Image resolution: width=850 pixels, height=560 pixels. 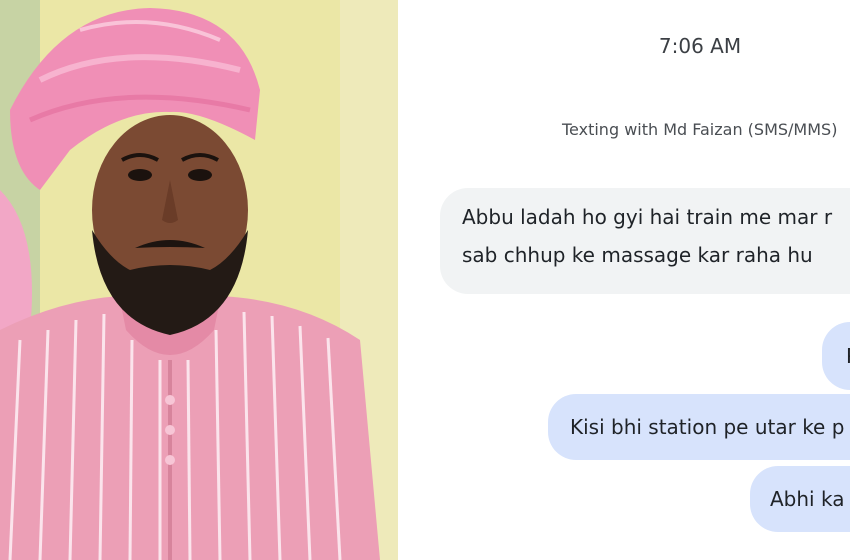 I want to click on outgoing-message-text: Abhi ka, so click(x=807, y=499).